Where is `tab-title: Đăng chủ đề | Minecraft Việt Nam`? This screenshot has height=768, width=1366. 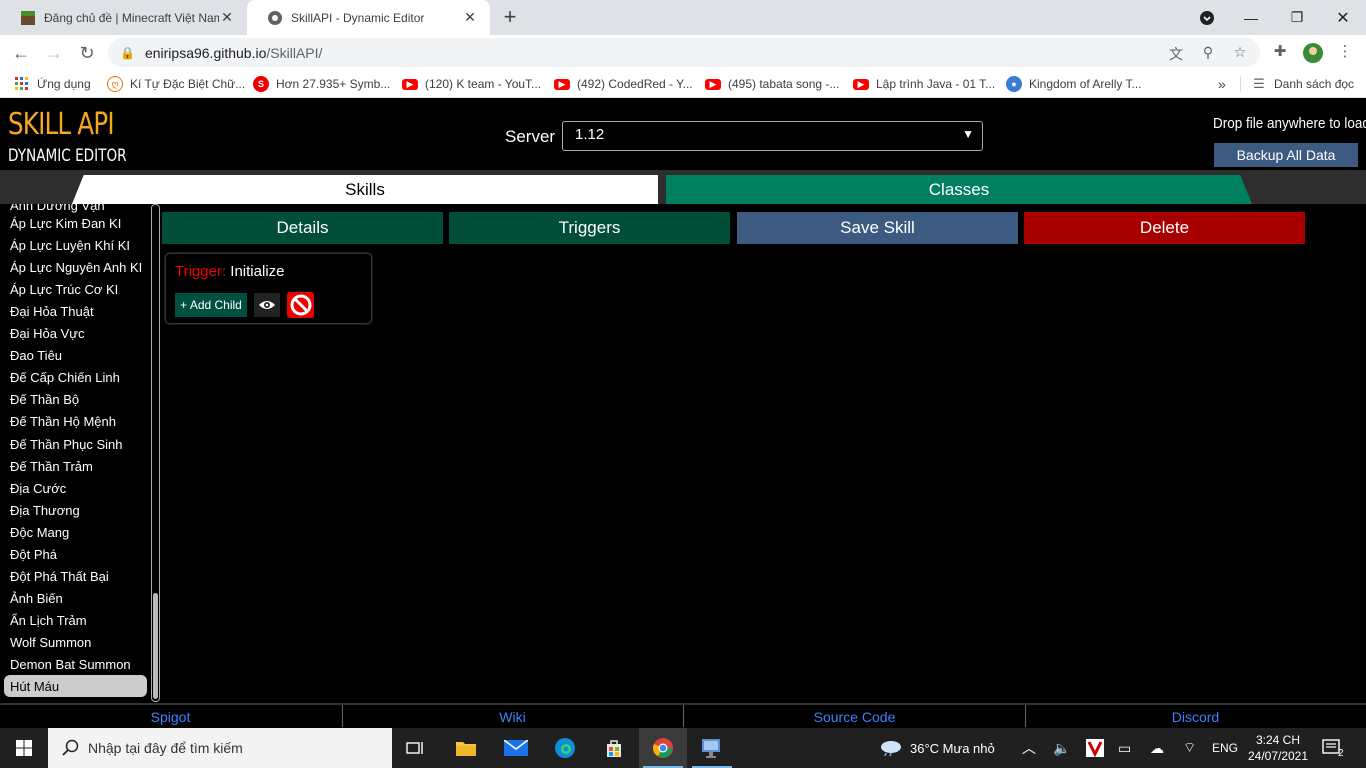
tab-title: Đăng chủ đề | Minecraft Việt Nam is located at coordinates (131, 17).